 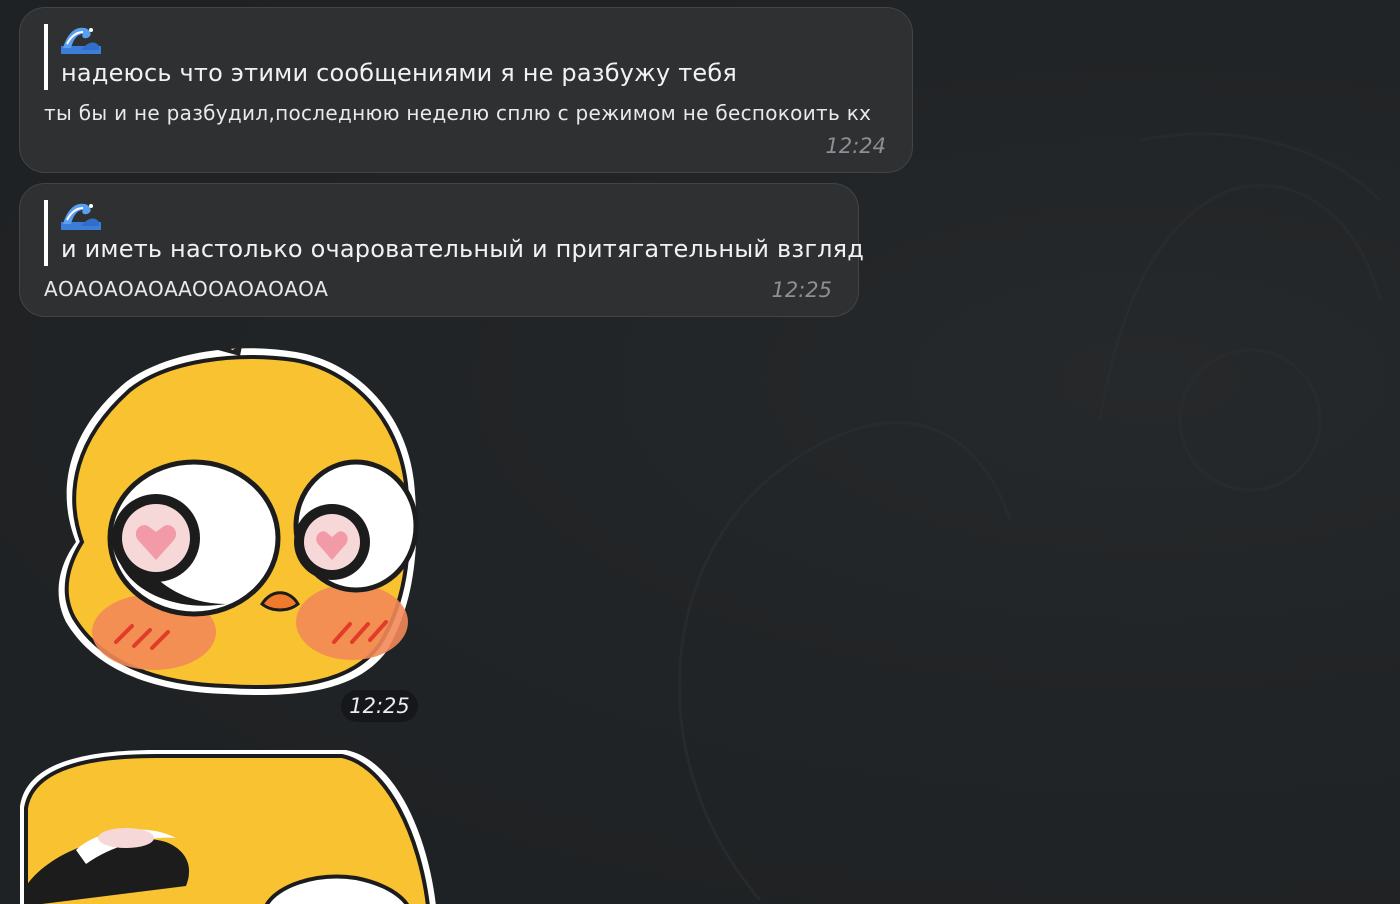 I want to click on sticker-time: 12:25, so click(x=379, y=706).